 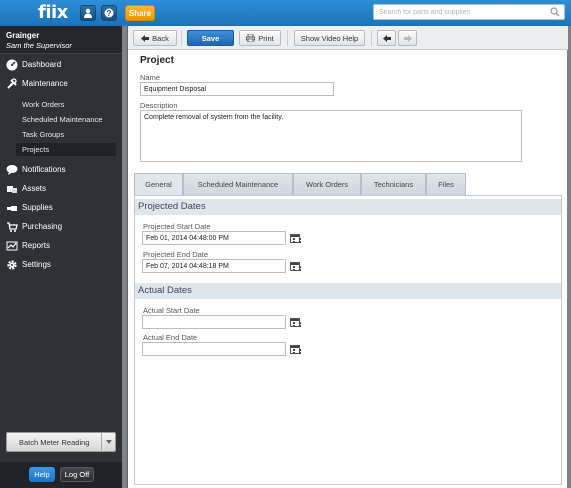 I want to click on sidebar-item-notifications: Notifications, so click(x=61, y=170).